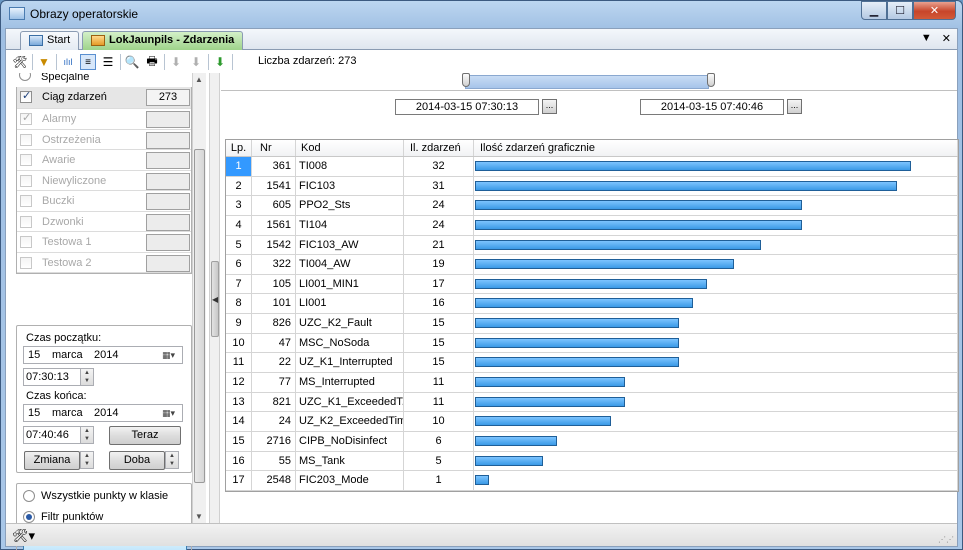 The image size is (963, 550). I want to click on print-preview-button: 🔍, so click(132, 62).